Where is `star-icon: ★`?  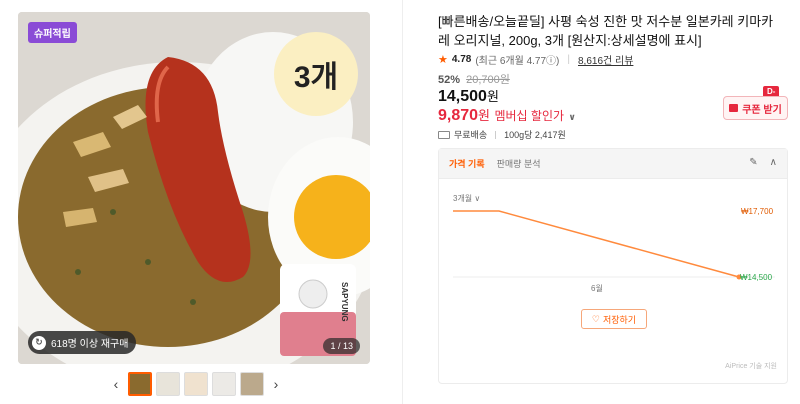
star-icon: ★ is located at coordinates (443, 60).